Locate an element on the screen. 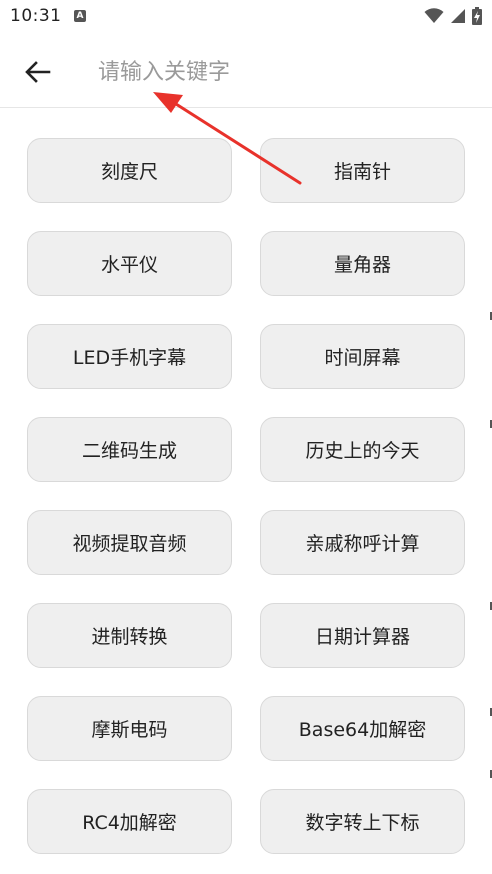 The width and height of the screenshot is (492, 874). back-button is located at coordinates (38, 72).